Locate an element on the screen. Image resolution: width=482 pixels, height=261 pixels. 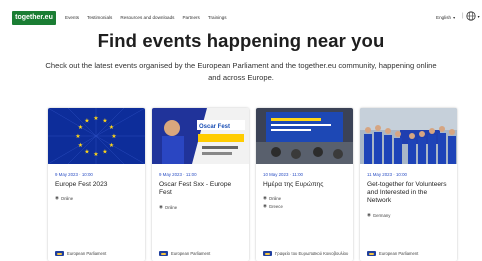
together-eu-logo: together.eu is located at coordinates (34, 18).